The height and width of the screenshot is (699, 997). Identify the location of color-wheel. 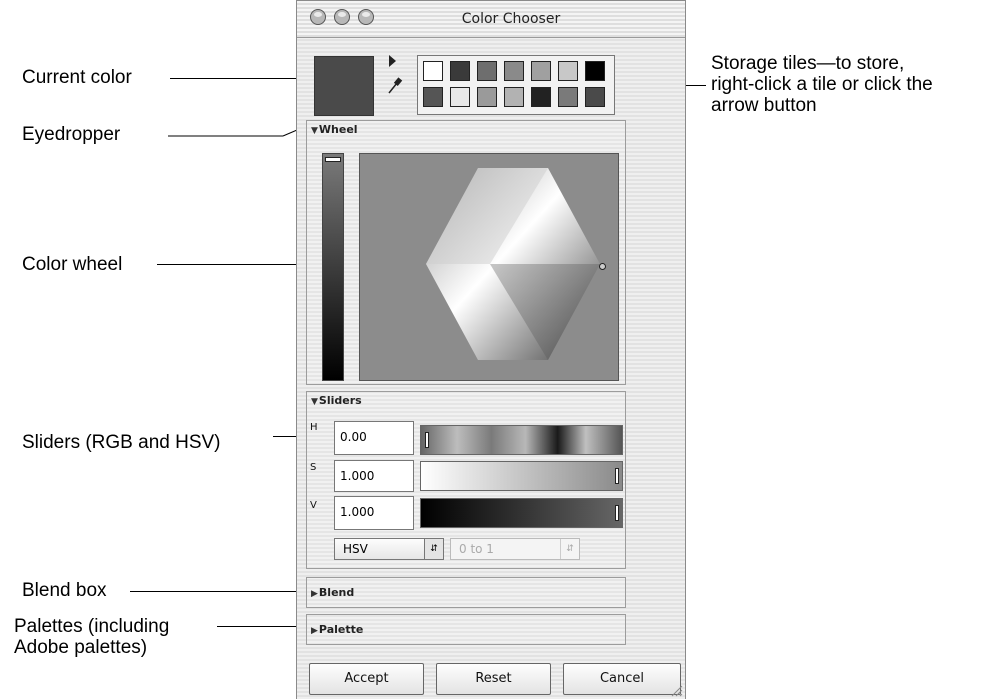
(489, 267).